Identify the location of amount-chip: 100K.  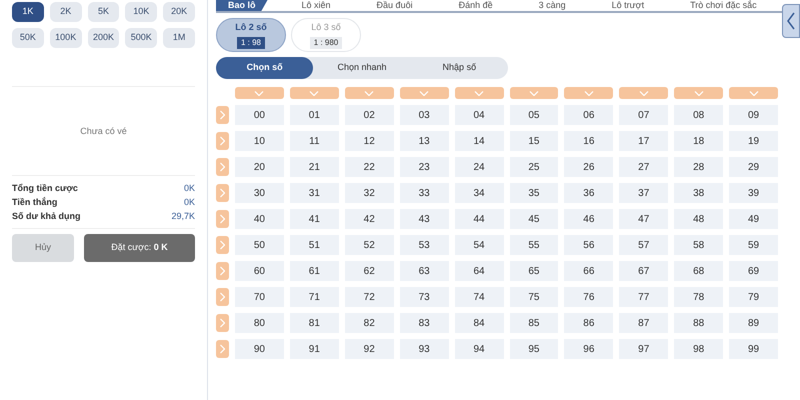
(66, 38).